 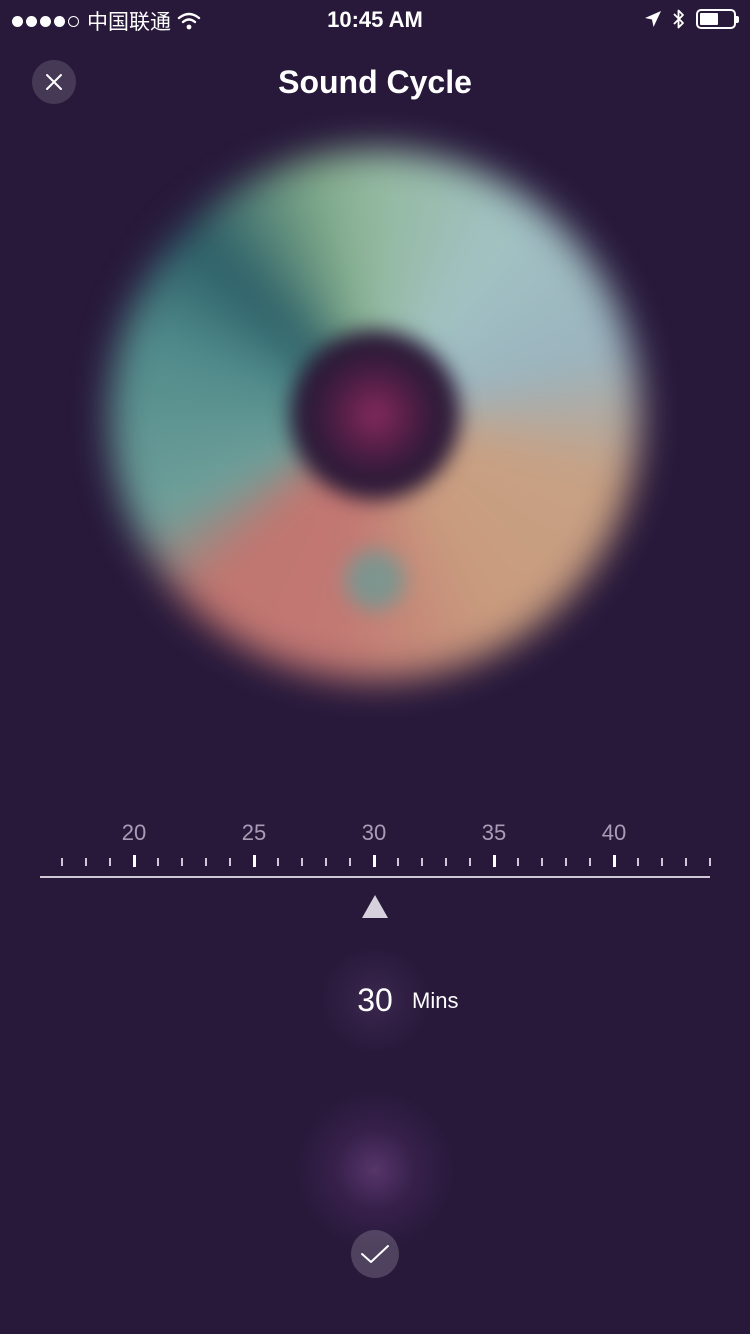 What do you see at coordinates (614, 832) in the screenshot?
I see `ruler-label: 40` at bounding box center [614, 832].